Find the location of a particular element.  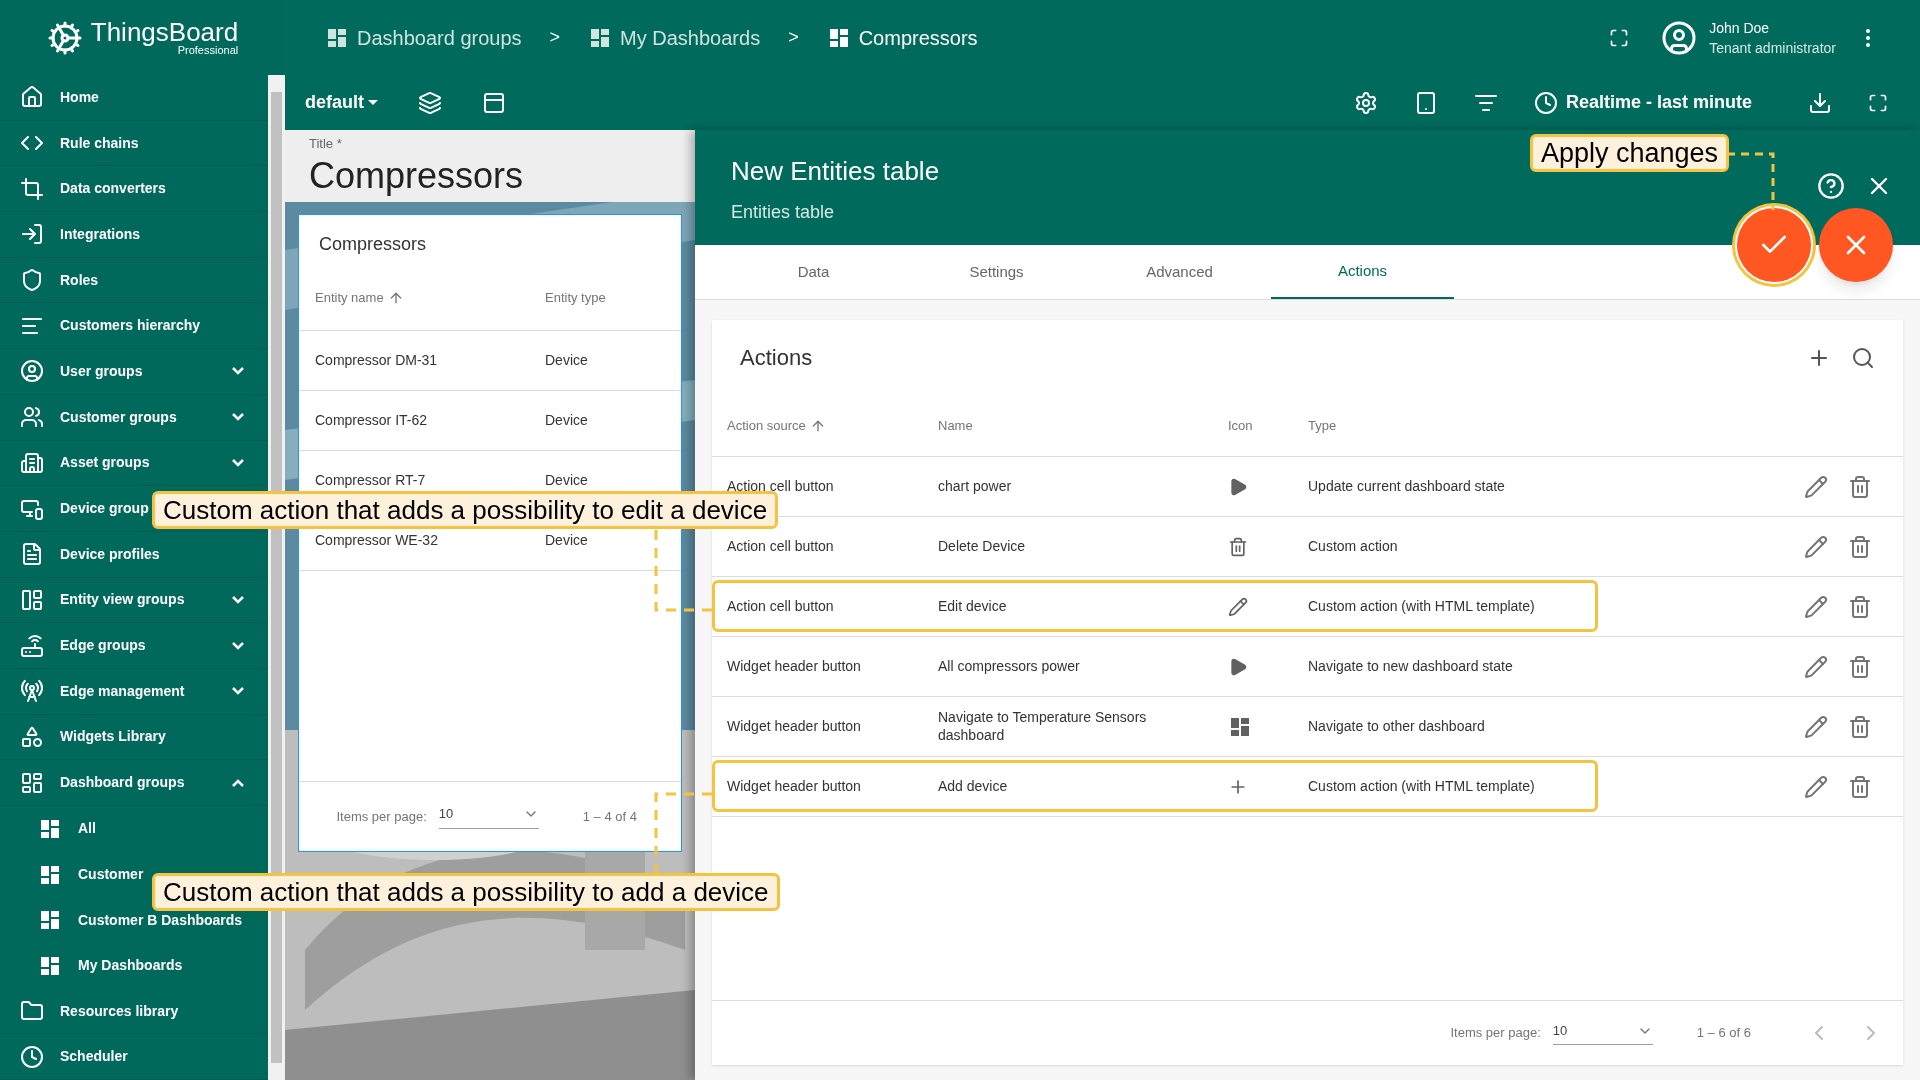

sidebar-subitem: My Dashboards is located at coordinates (110, 965).